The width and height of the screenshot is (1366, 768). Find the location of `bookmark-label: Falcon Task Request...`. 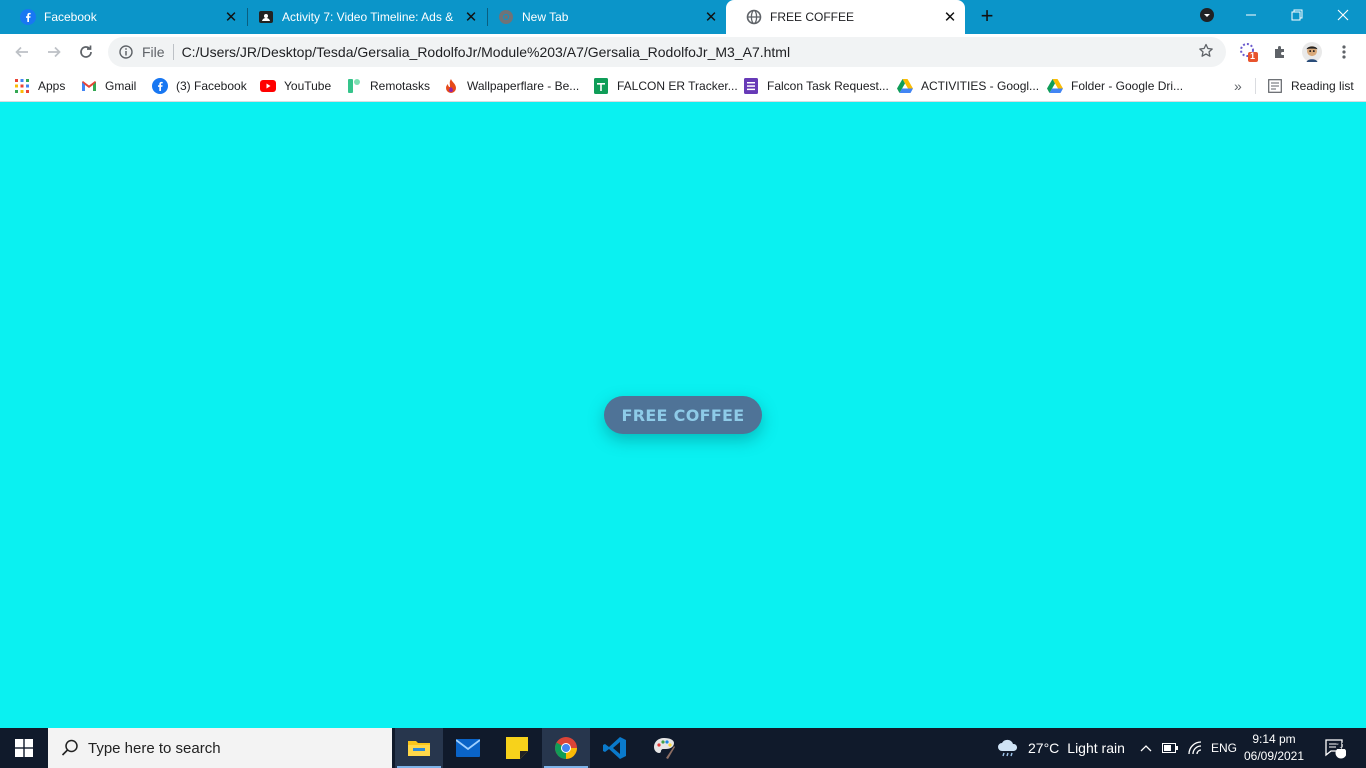

bookmark-label: Falcon Task Request... is located at coordinates (828, 86).